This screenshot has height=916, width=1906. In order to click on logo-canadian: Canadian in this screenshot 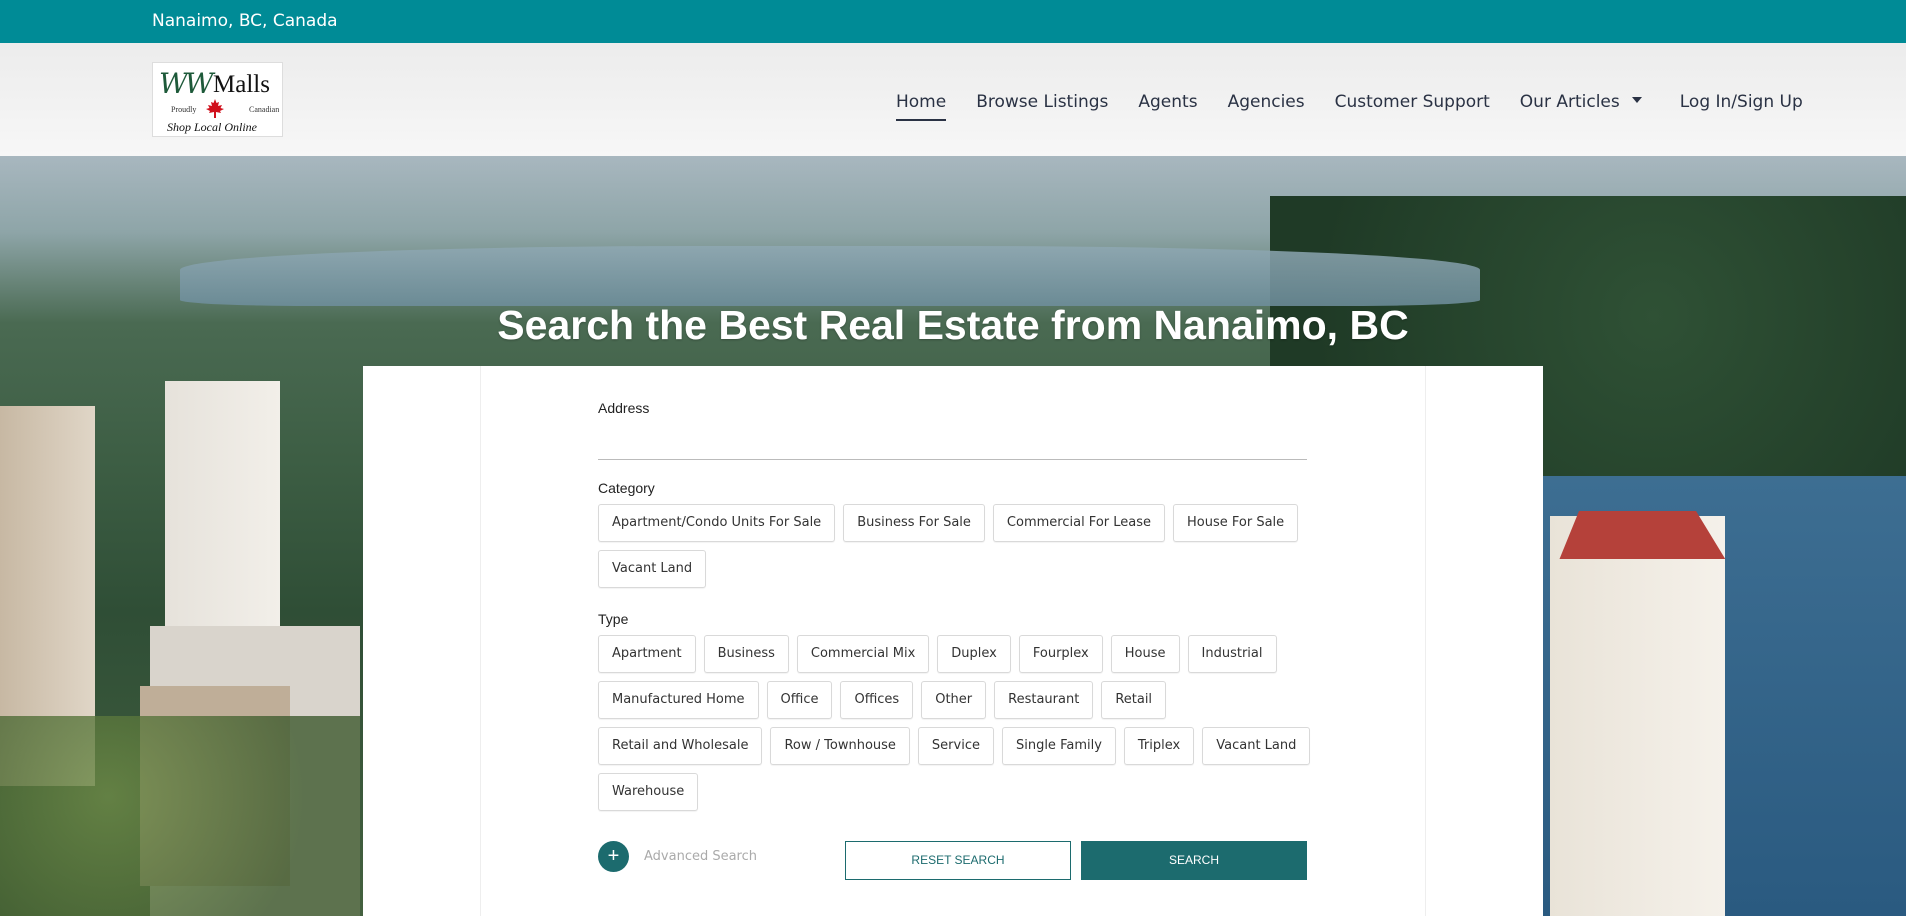, I will do `click(264, 109)`.